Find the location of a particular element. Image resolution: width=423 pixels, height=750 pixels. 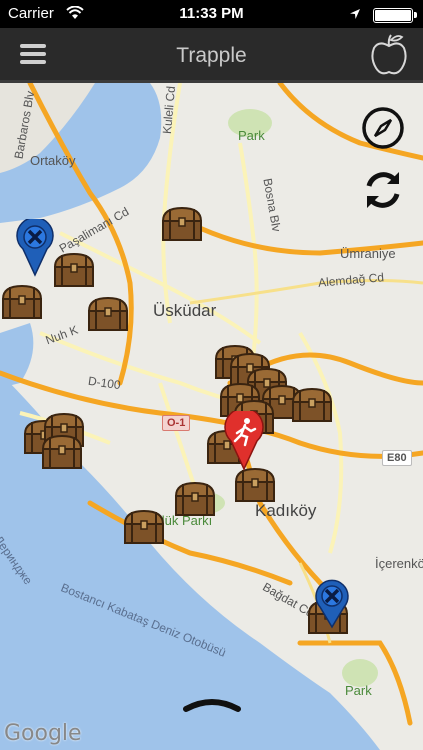

pull-up-handle-icon is located at coordinates (212, 704).